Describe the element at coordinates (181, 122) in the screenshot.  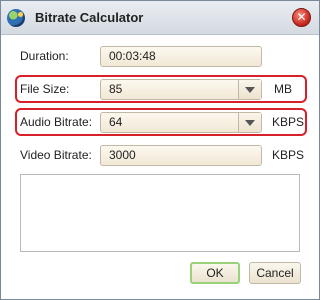
I see `audio-bitrate-combobox: 64` at that location.